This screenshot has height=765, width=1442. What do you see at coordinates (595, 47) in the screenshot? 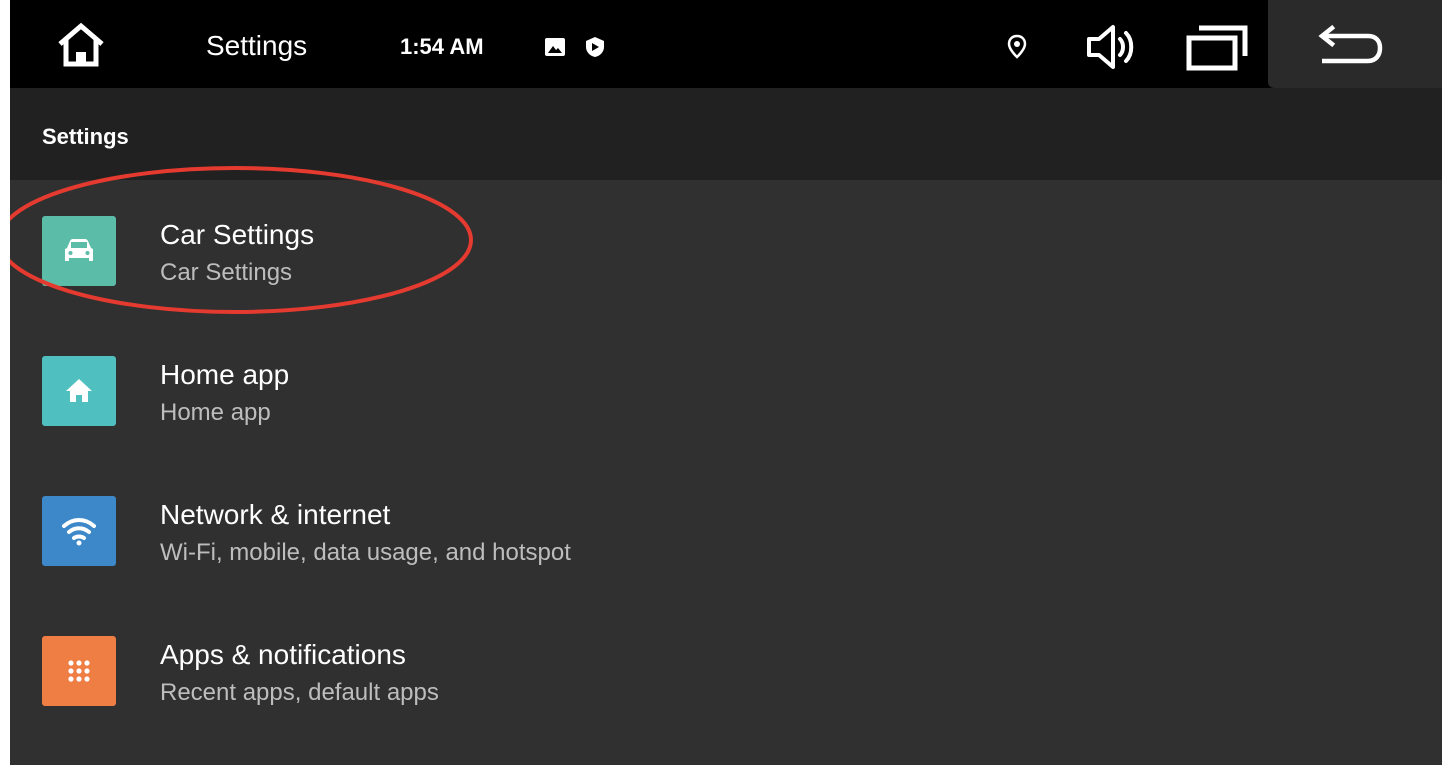
I see `shield-notification-icon` at bounding box center [595, 47].